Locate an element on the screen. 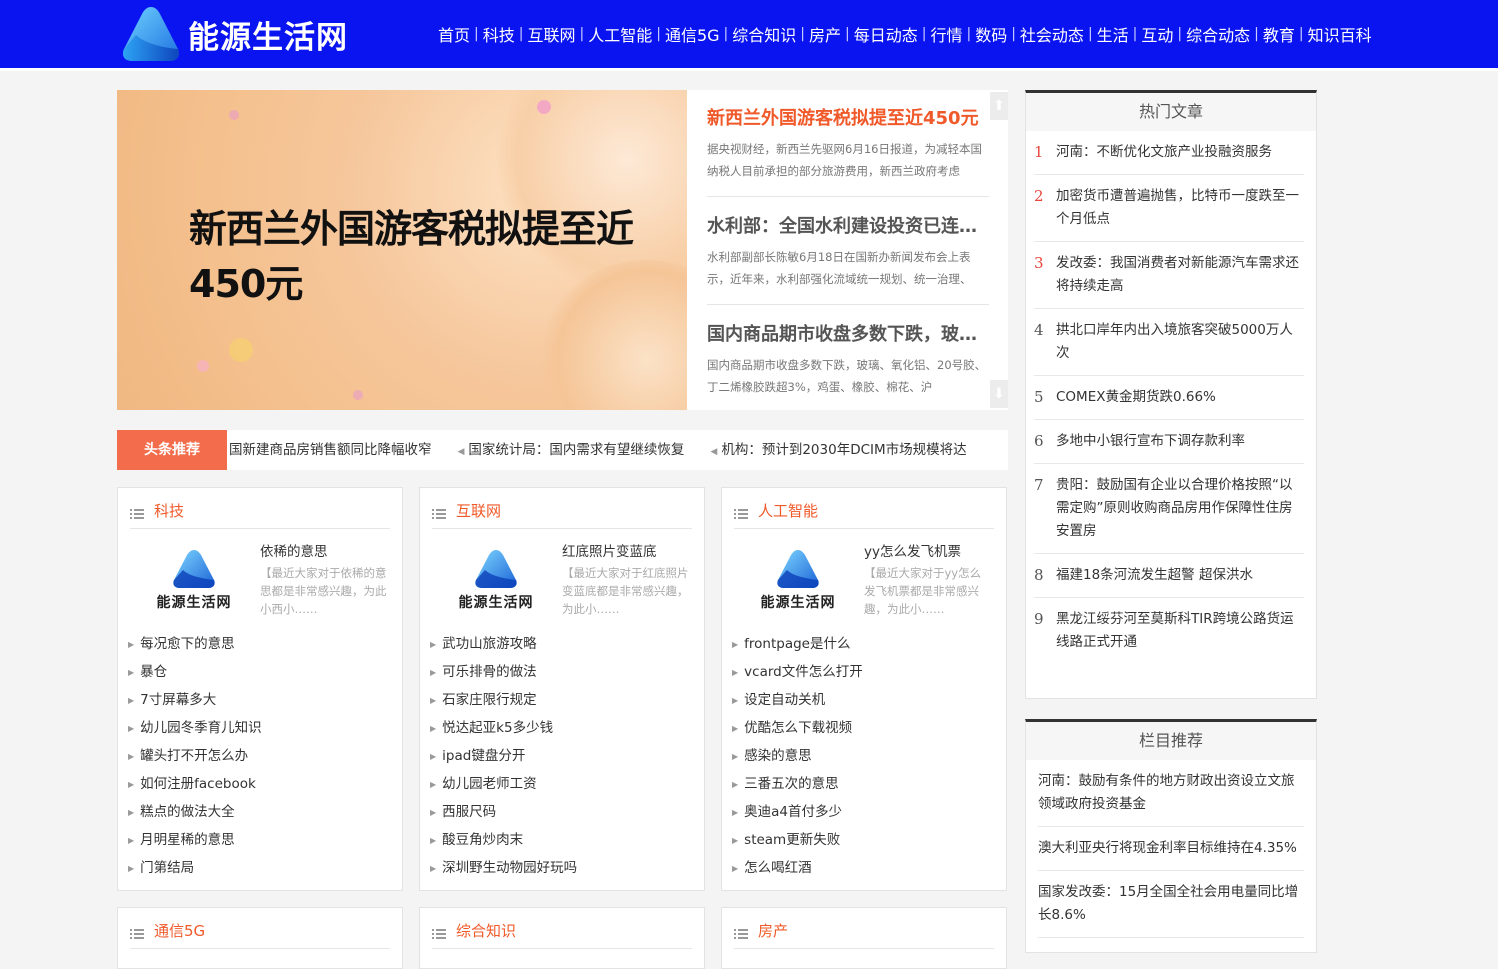 This screenshot has width=1498, height=969. hot-article-item: 1 河南：不断优化文旅产业投融资服务 is located at coordinates (1169, 153).